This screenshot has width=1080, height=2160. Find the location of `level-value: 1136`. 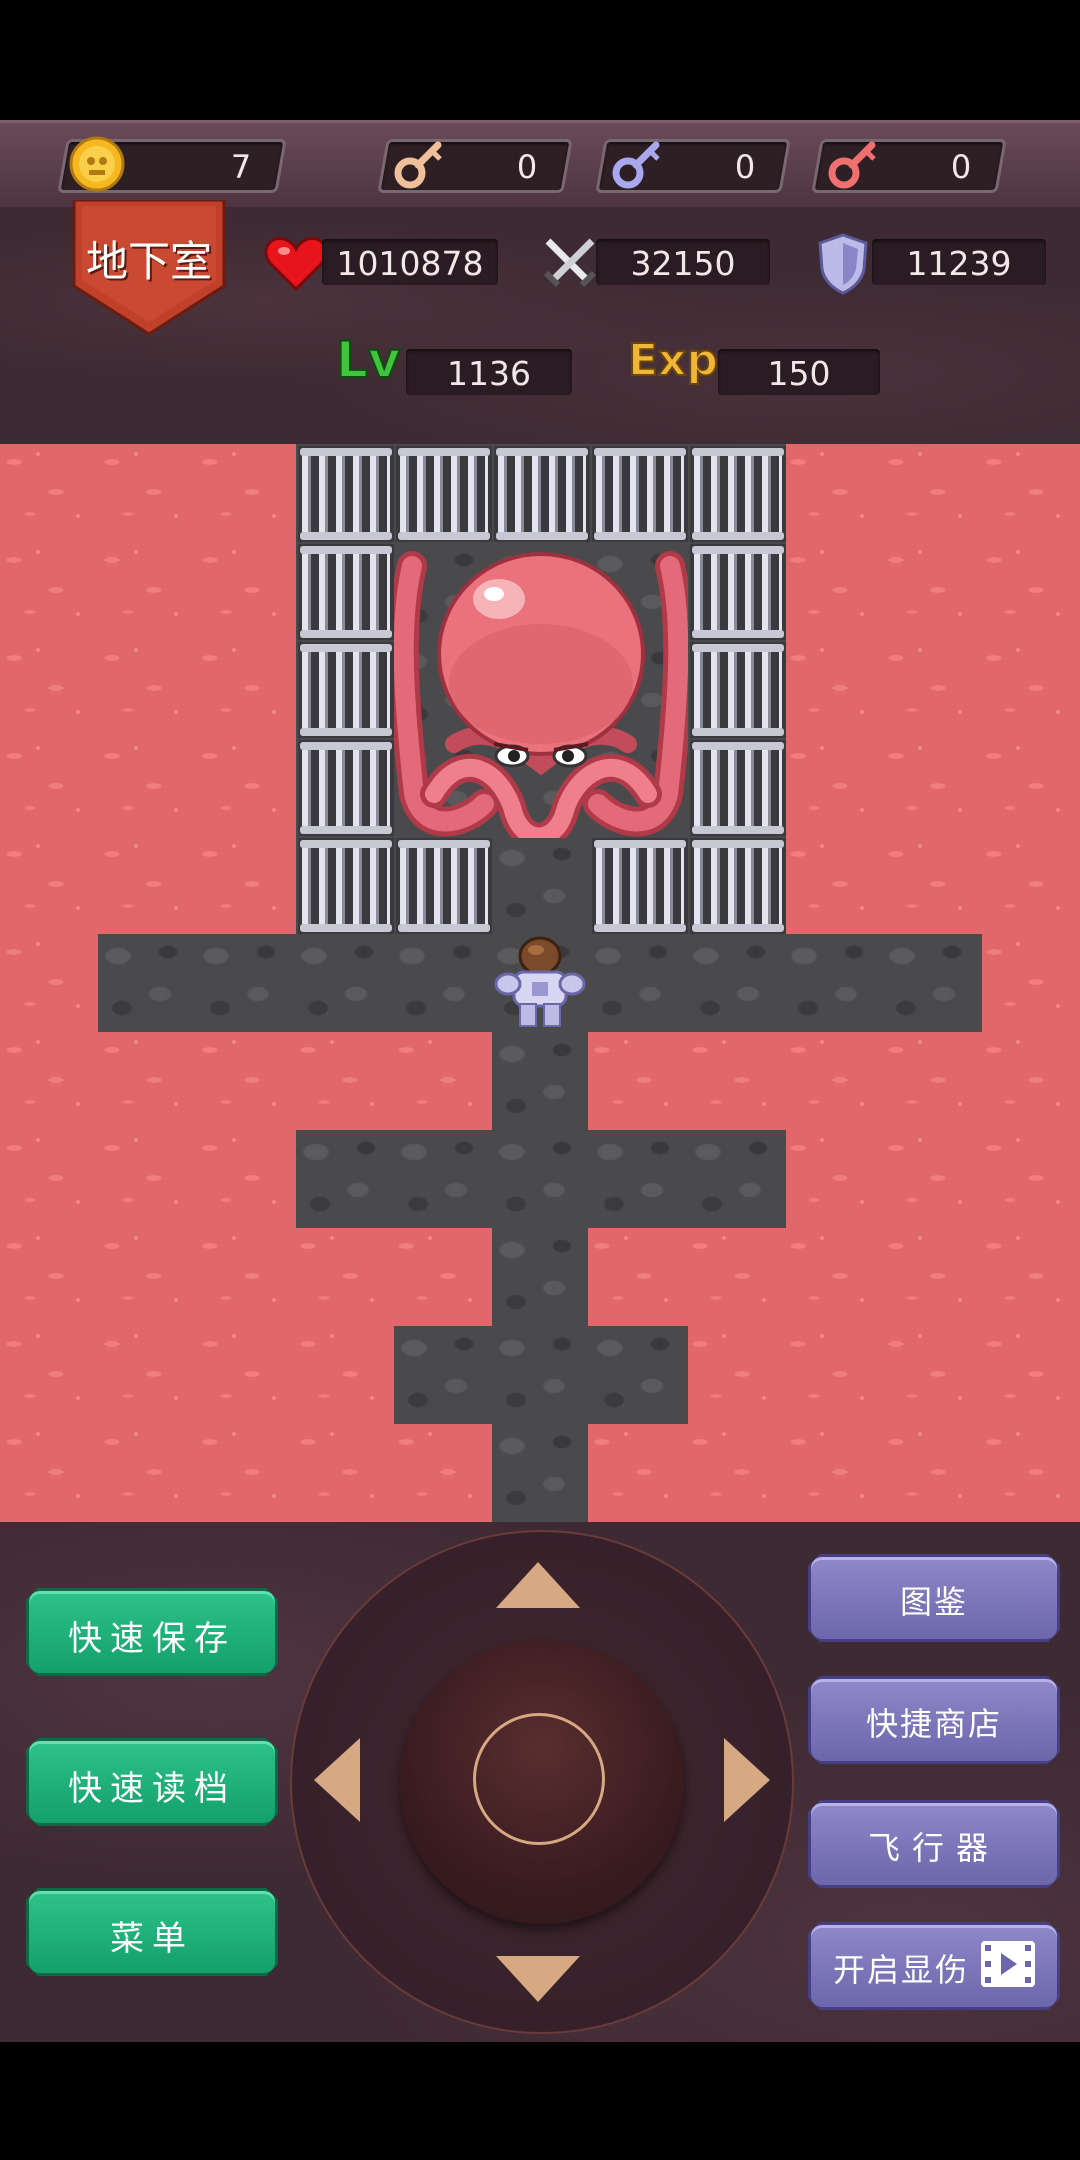

level-value: 1136 is located at coordinates (489, 373).